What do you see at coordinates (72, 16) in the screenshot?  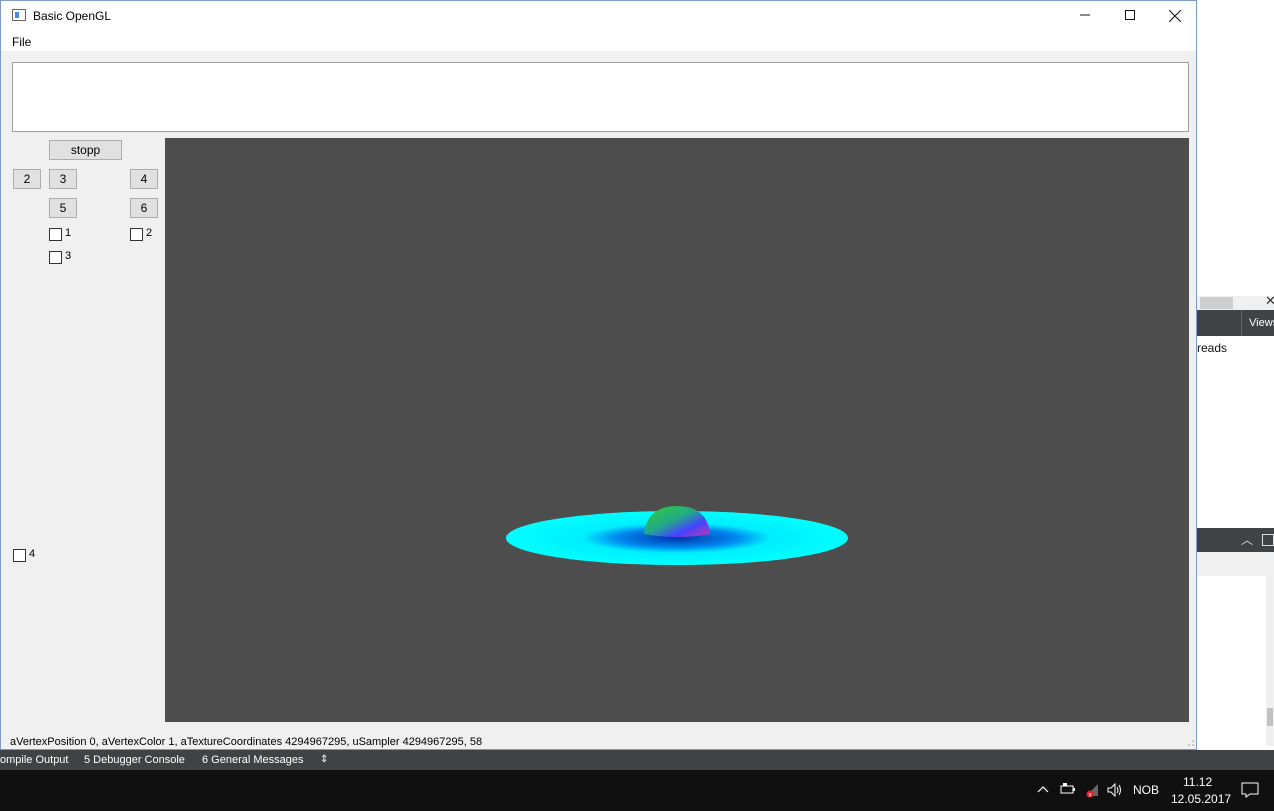 I see `window-title: Basic OpenGL` at bounding box center [72, 16].